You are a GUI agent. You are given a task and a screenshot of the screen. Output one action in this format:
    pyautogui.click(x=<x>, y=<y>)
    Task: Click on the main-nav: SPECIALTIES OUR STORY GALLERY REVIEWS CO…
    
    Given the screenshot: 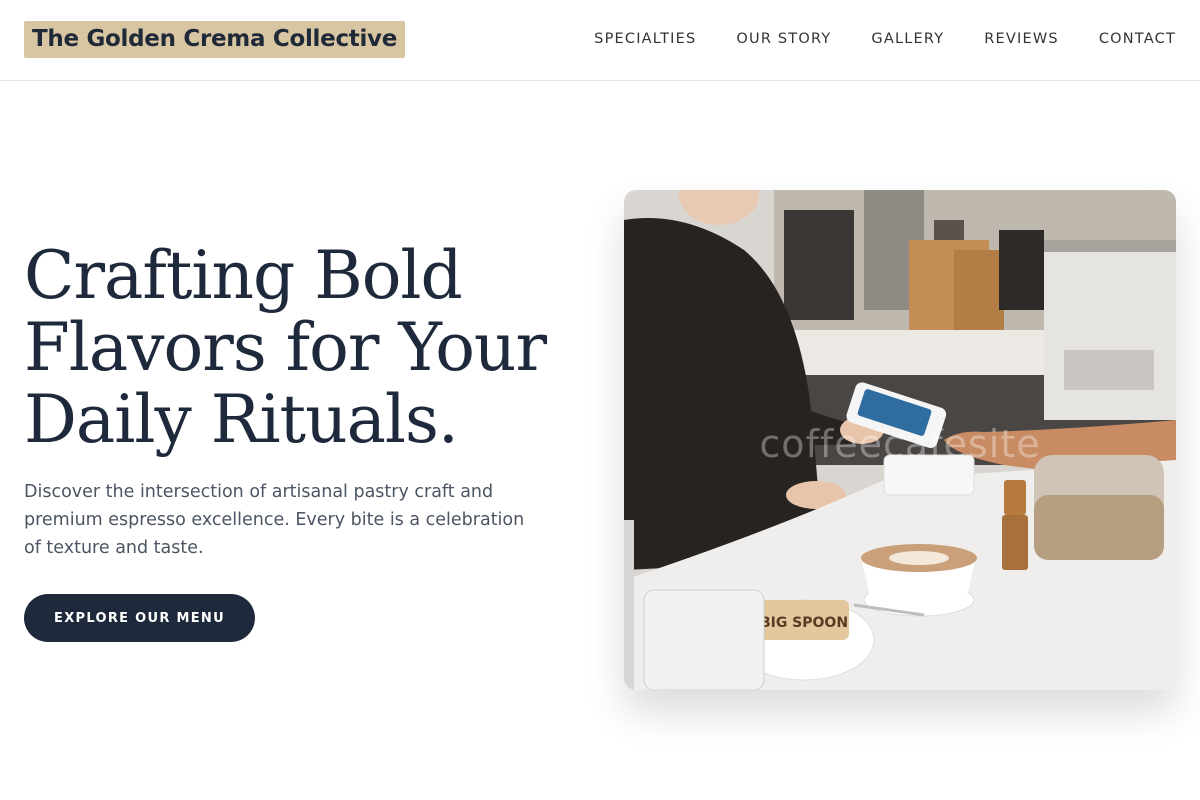 What is the action you would take?
    pyautogui.click(x=885, y=39)
    